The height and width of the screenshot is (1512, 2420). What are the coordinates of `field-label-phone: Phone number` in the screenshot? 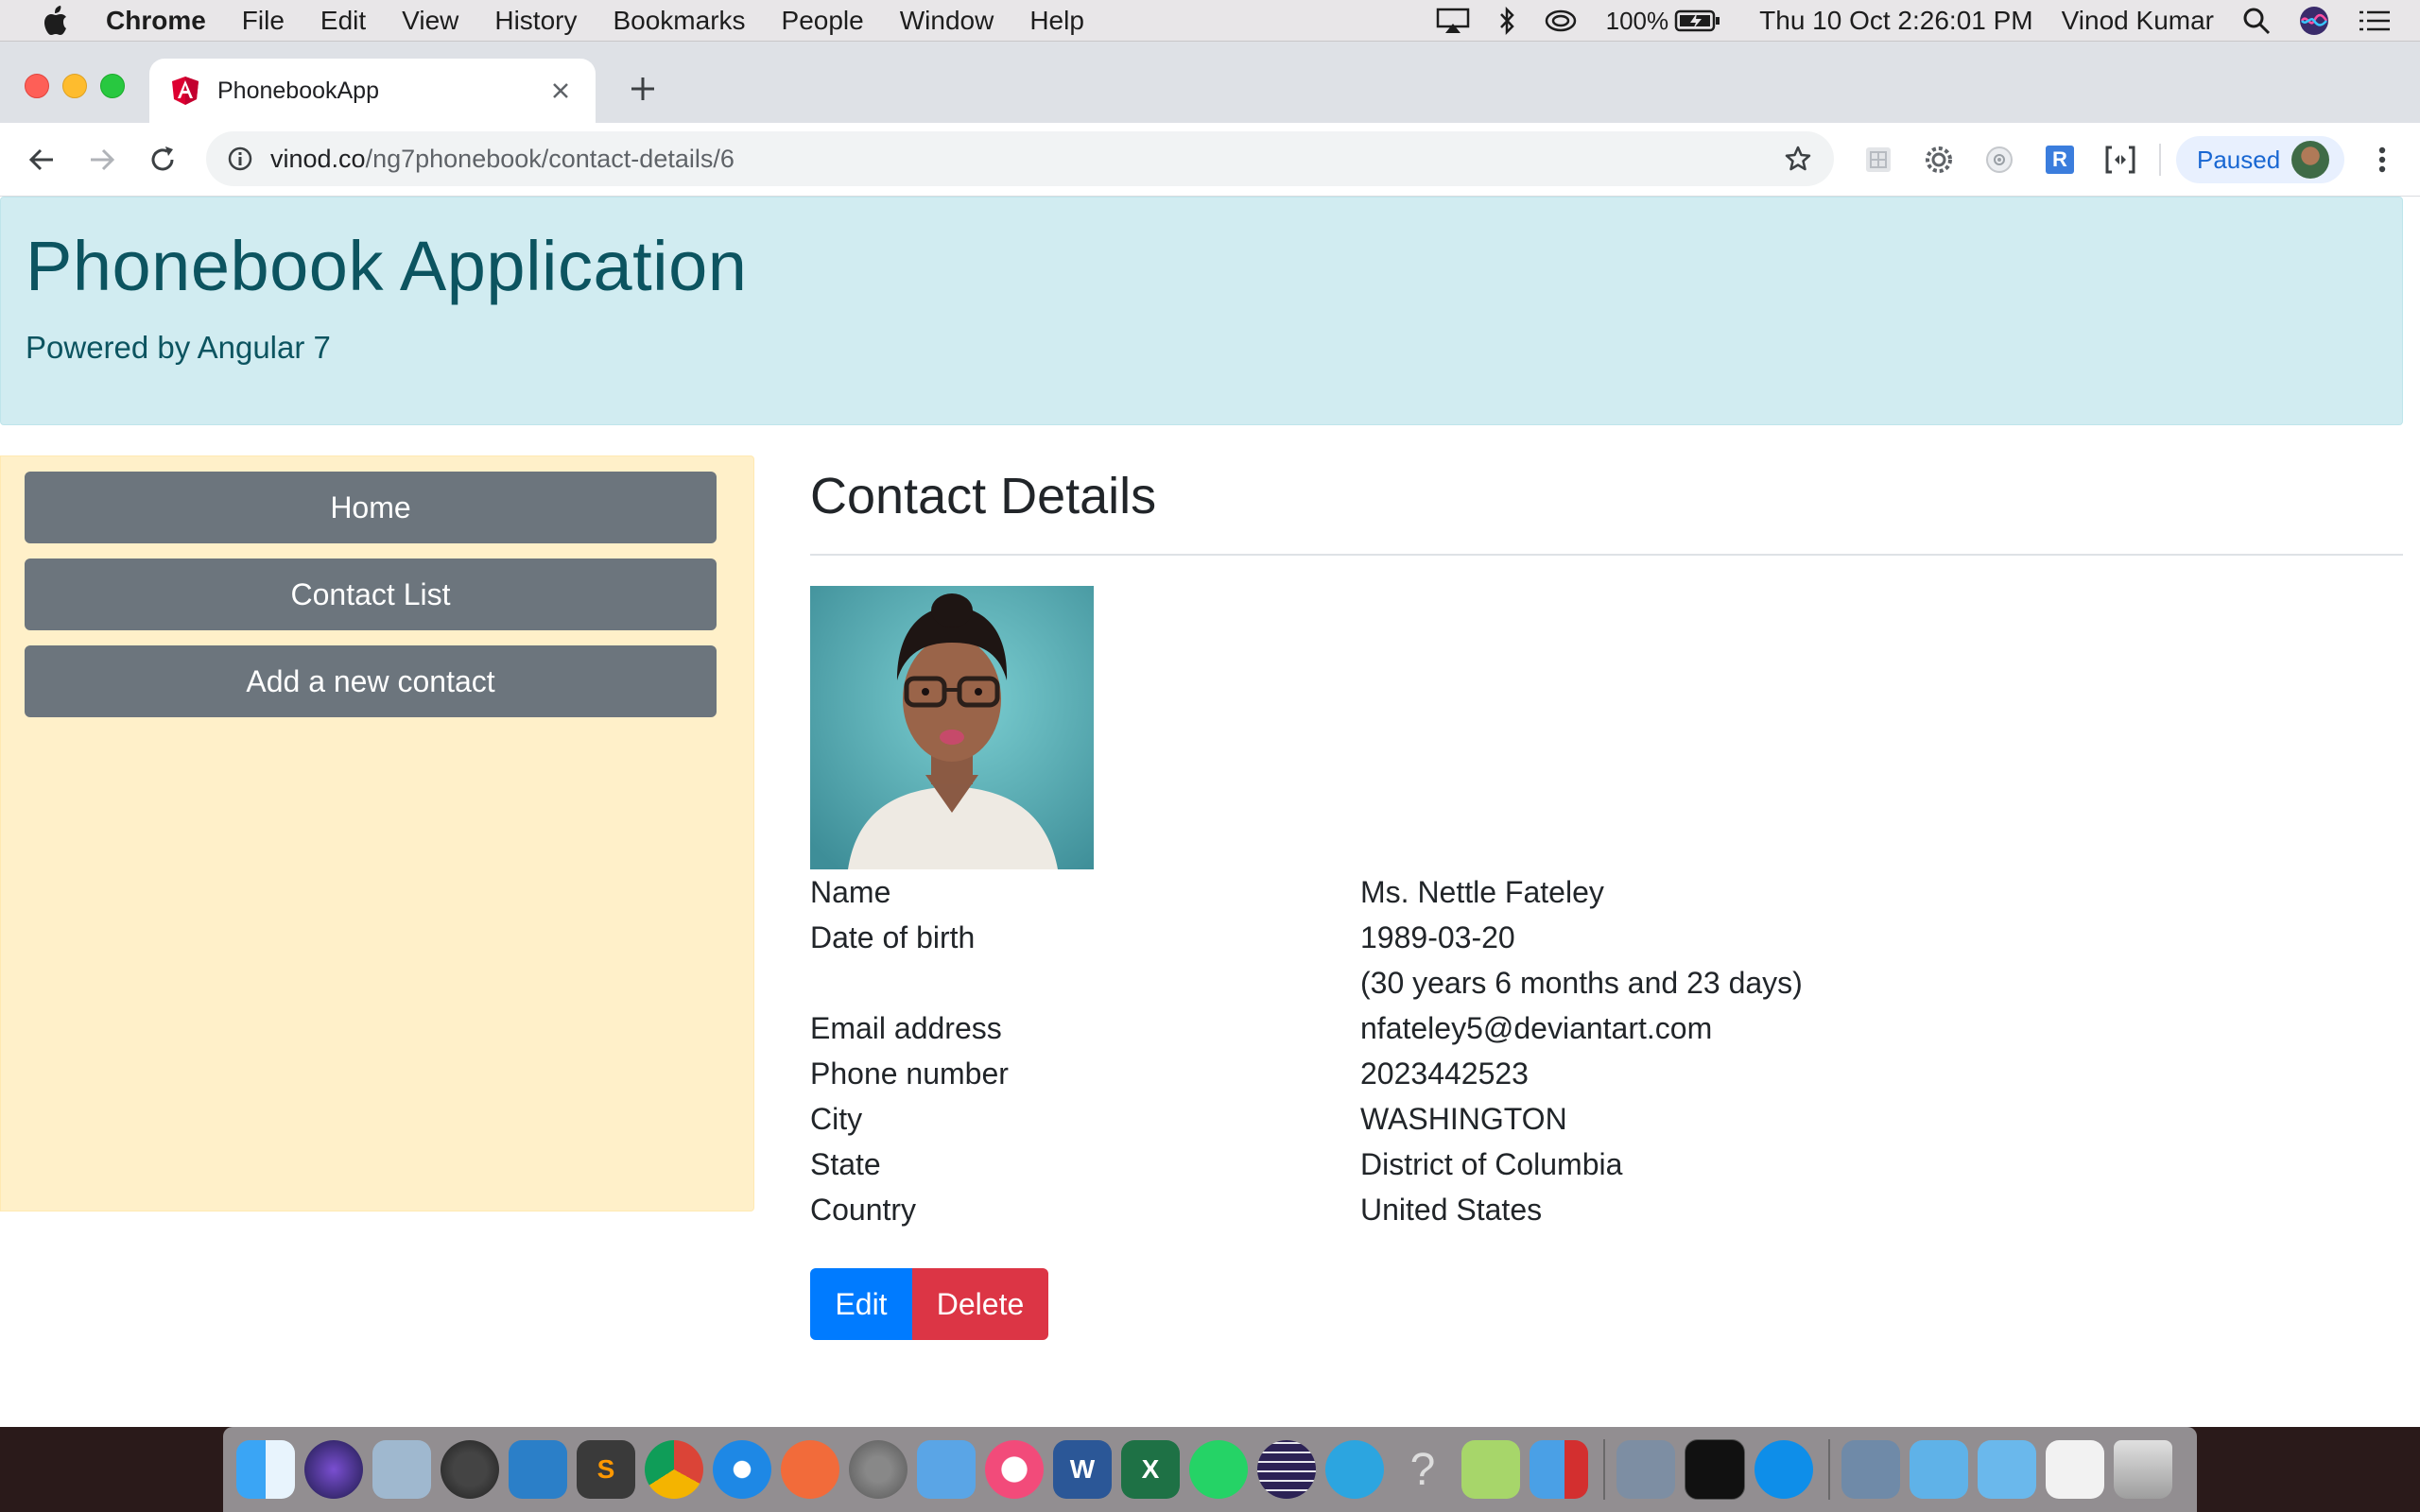 It's located at (909, 1074).